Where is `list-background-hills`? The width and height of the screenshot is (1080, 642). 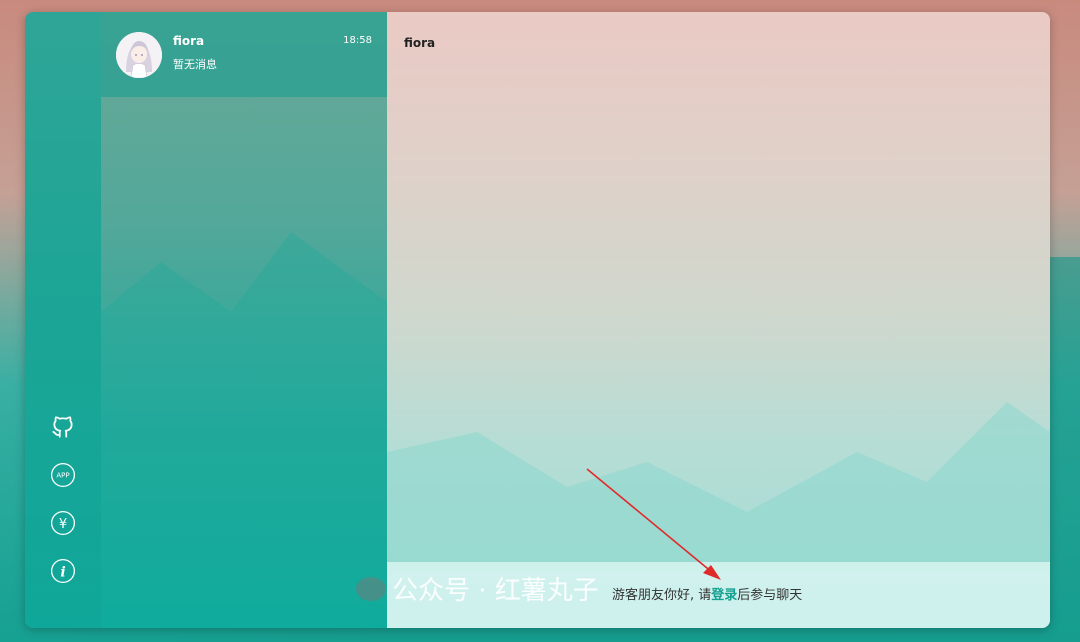
list-background-hills is located at coordinates (244, 342).